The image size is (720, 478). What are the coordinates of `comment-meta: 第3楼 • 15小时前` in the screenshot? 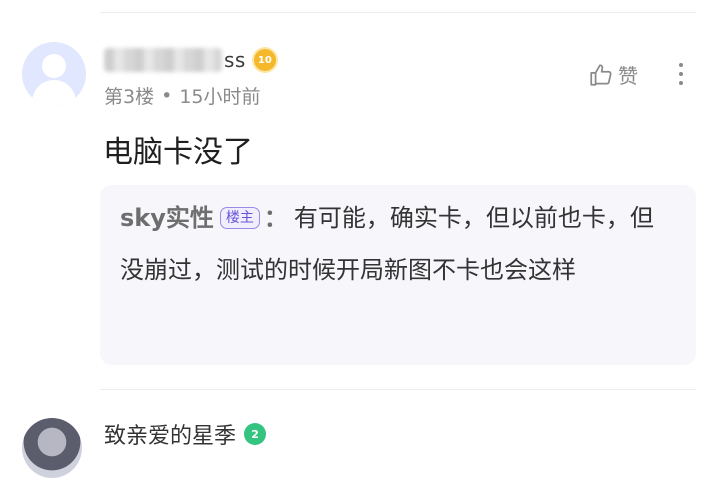 It's located at (182, 95).